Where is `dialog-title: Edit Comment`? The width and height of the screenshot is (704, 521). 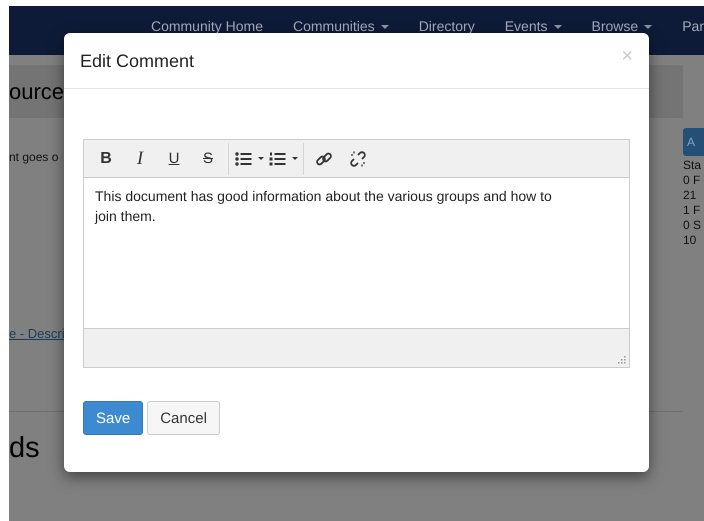 dialog-title: Edit Comment is located at coordinates (137, 61).